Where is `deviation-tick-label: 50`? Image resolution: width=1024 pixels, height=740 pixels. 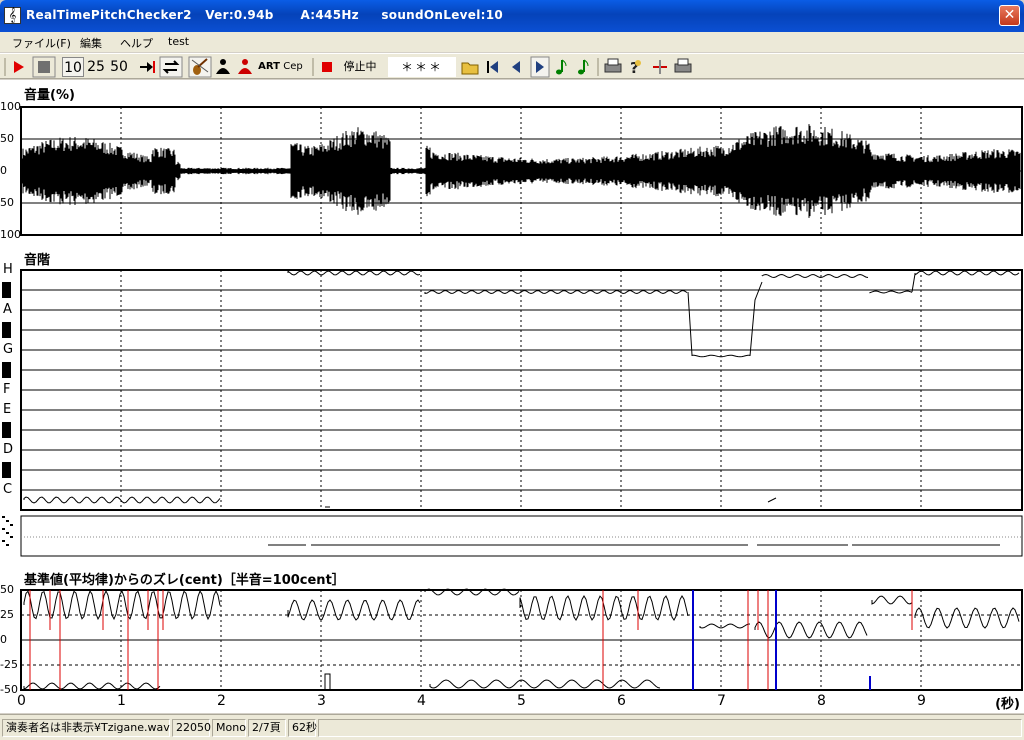 deviation-tick-label: 50 is located at coordinates (7, 589).